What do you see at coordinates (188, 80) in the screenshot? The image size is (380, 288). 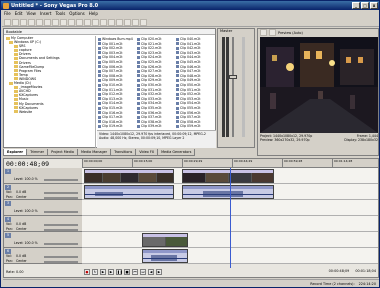 I see `file-item: Clip 049.m2t` at bounding box center [188, 80].